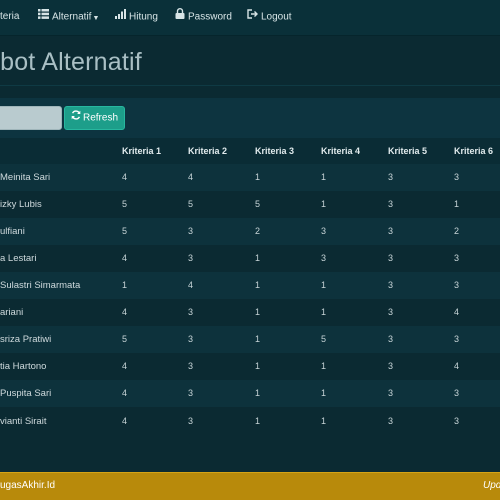  I want to click on search-input, so click(31, 118).